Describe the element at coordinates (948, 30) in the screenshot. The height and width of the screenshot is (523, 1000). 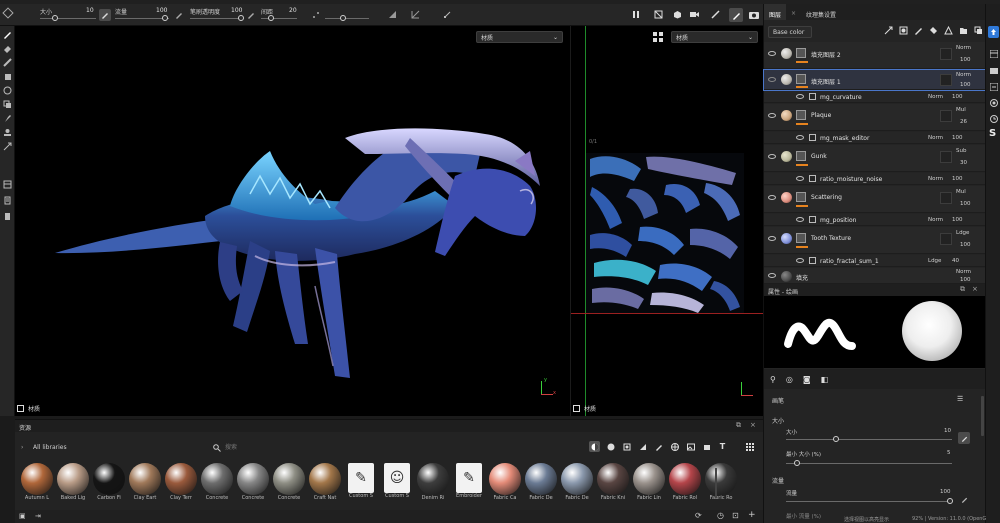
I see `add-anchor-icon` at that location.